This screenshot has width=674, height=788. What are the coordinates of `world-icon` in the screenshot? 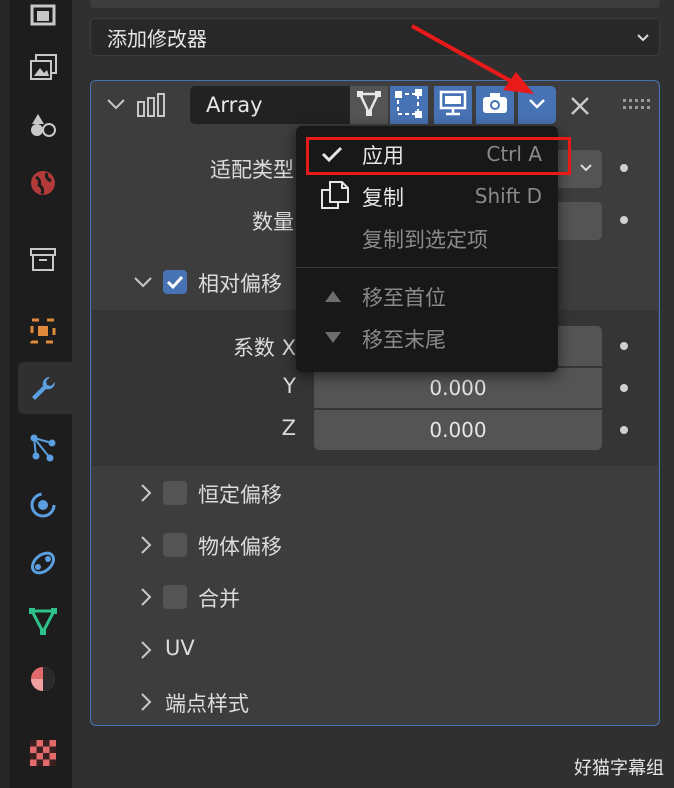 It's located at (43, 183).